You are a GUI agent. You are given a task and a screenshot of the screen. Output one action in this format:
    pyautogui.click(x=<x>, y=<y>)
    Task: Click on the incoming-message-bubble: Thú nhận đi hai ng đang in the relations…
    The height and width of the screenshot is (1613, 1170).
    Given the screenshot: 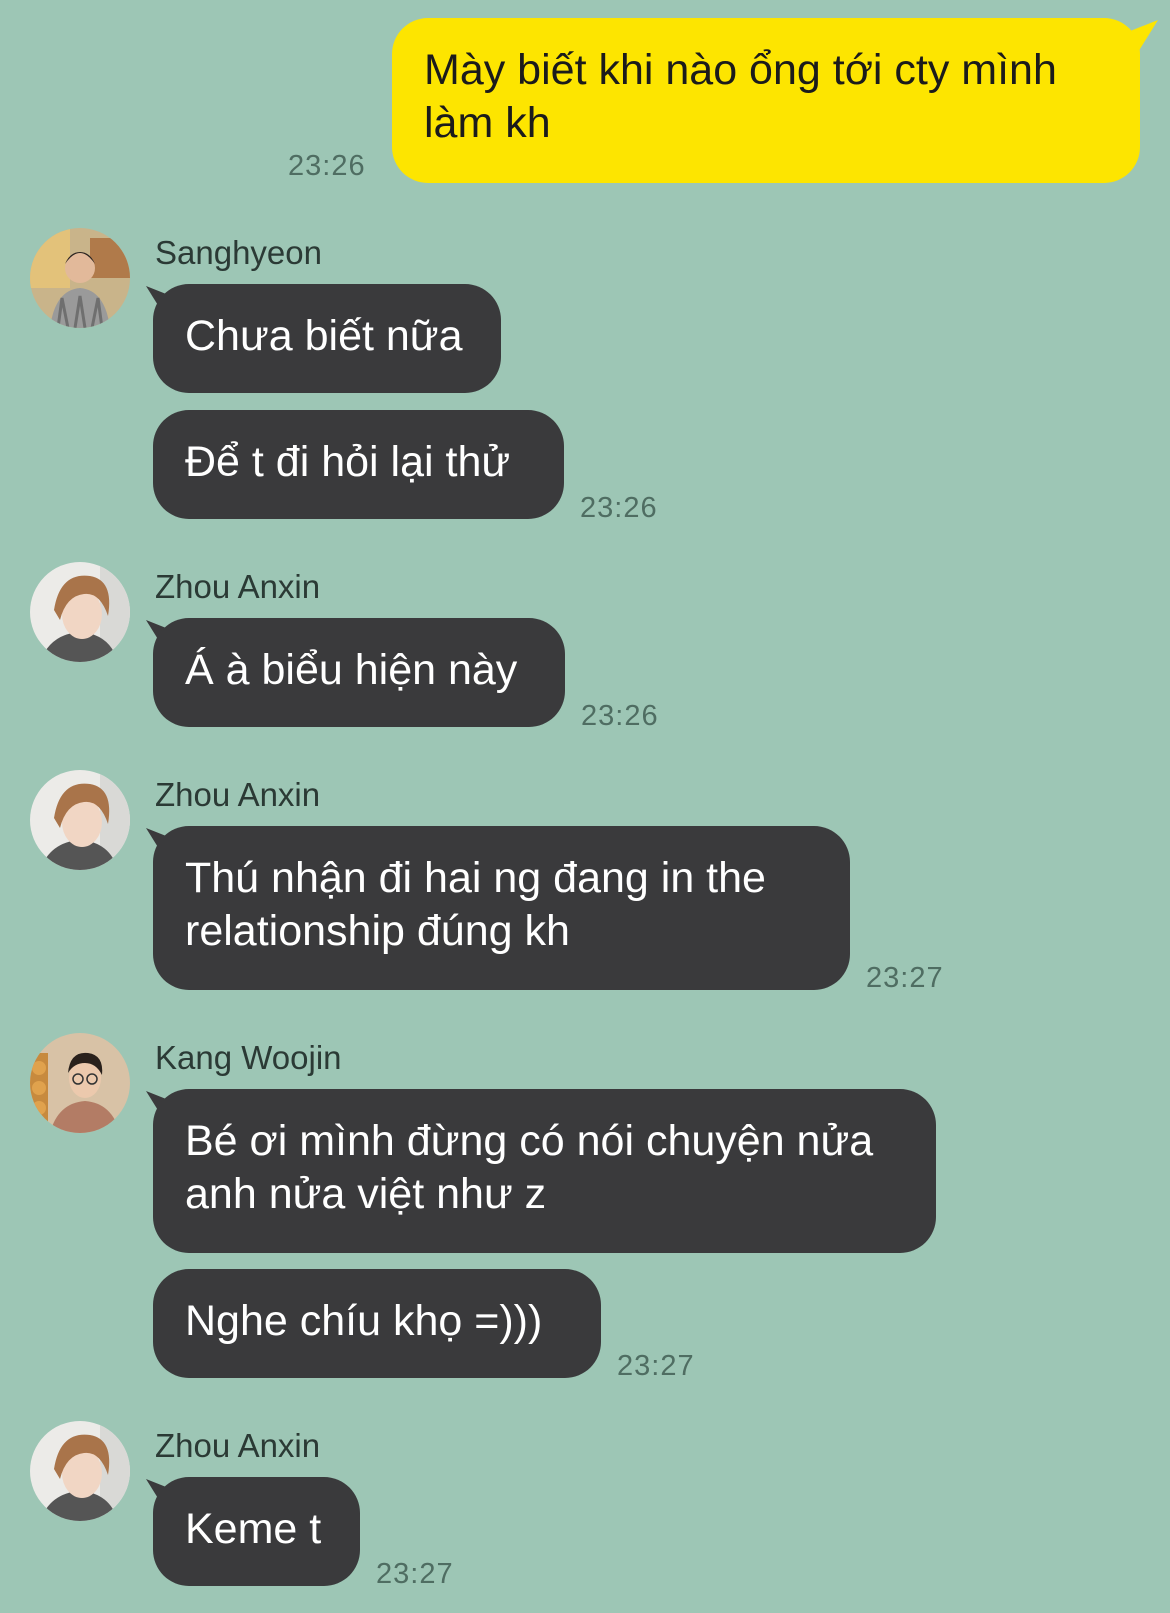 What is the action you would take?
    pyautogui.click(x=501, y=908)
    